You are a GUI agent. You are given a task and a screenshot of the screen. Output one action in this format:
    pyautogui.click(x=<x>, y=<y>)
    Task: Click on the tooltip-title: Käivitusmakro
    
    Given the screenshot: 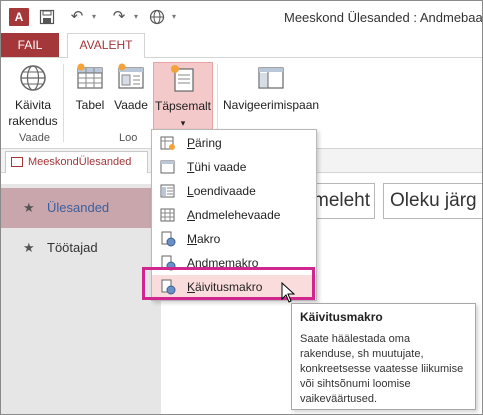 What is the action you would take?
    pyautogui.click(x=341, y=317)
    